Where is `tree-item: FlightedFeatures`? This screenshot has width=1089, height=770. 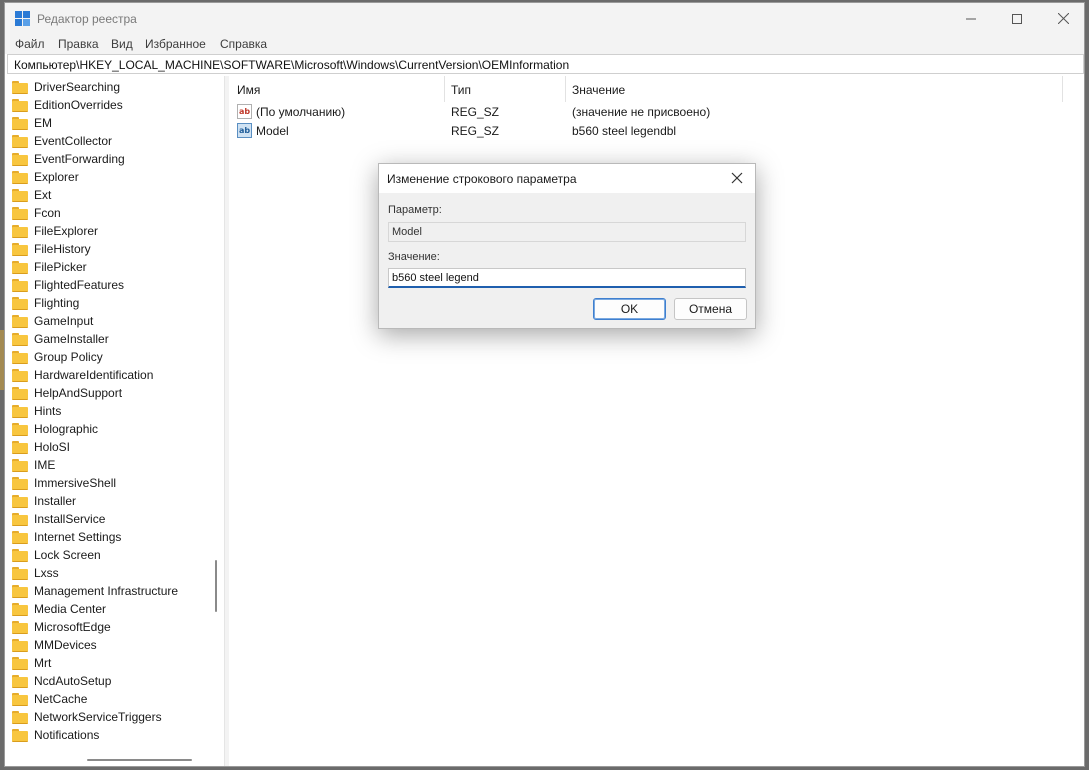
tree-item: FlightedFeatures is located at coordinates (107, 285).